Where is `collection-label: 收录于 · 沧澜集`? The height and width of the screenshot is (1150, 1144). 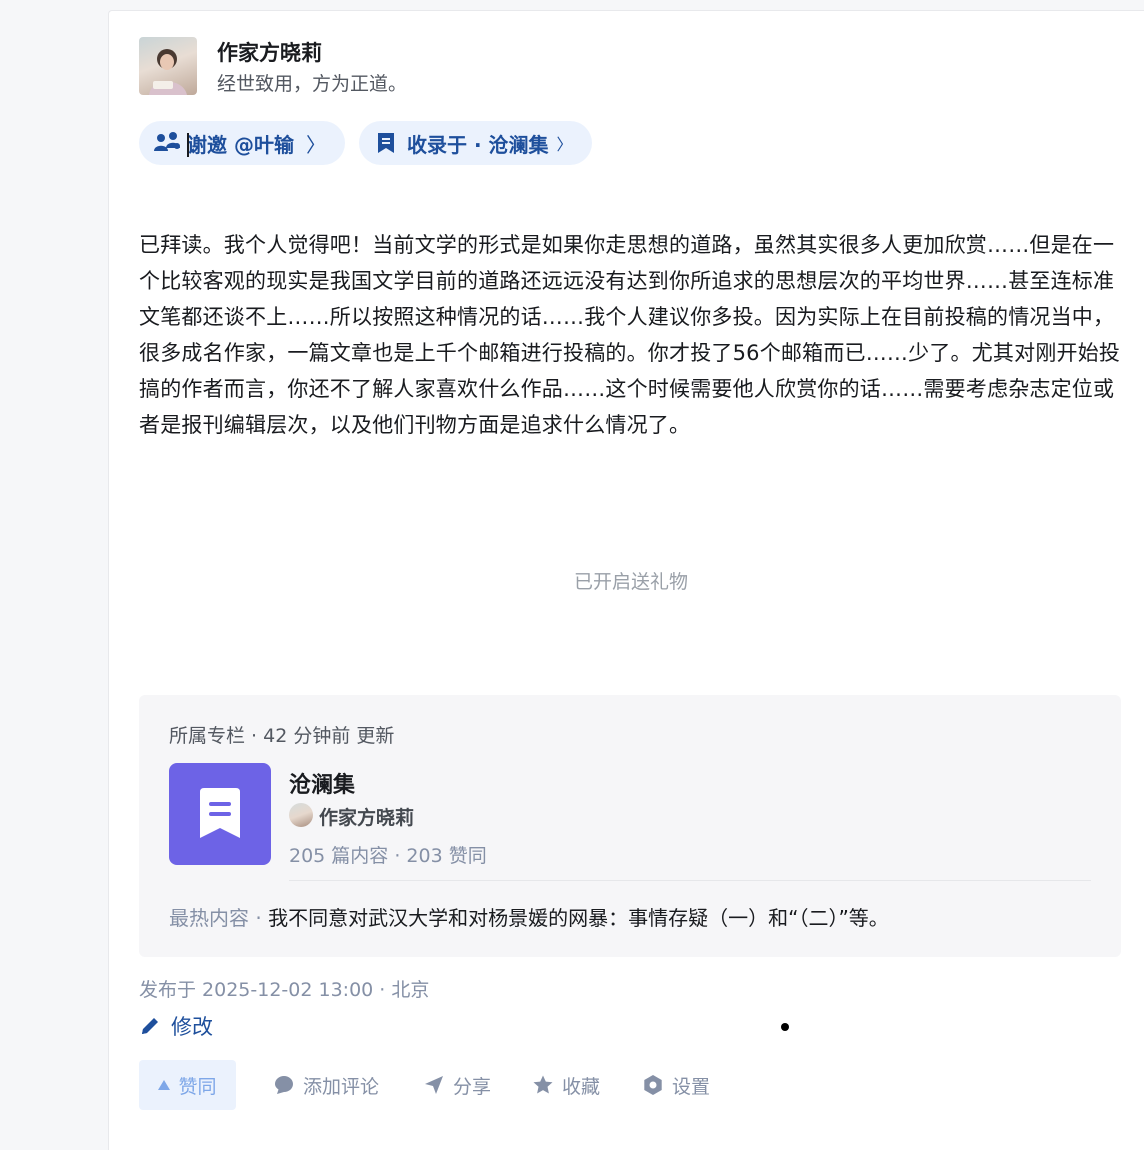
collection-label: 收录于 · 沧澜集 is located at coordinates (478, 144).